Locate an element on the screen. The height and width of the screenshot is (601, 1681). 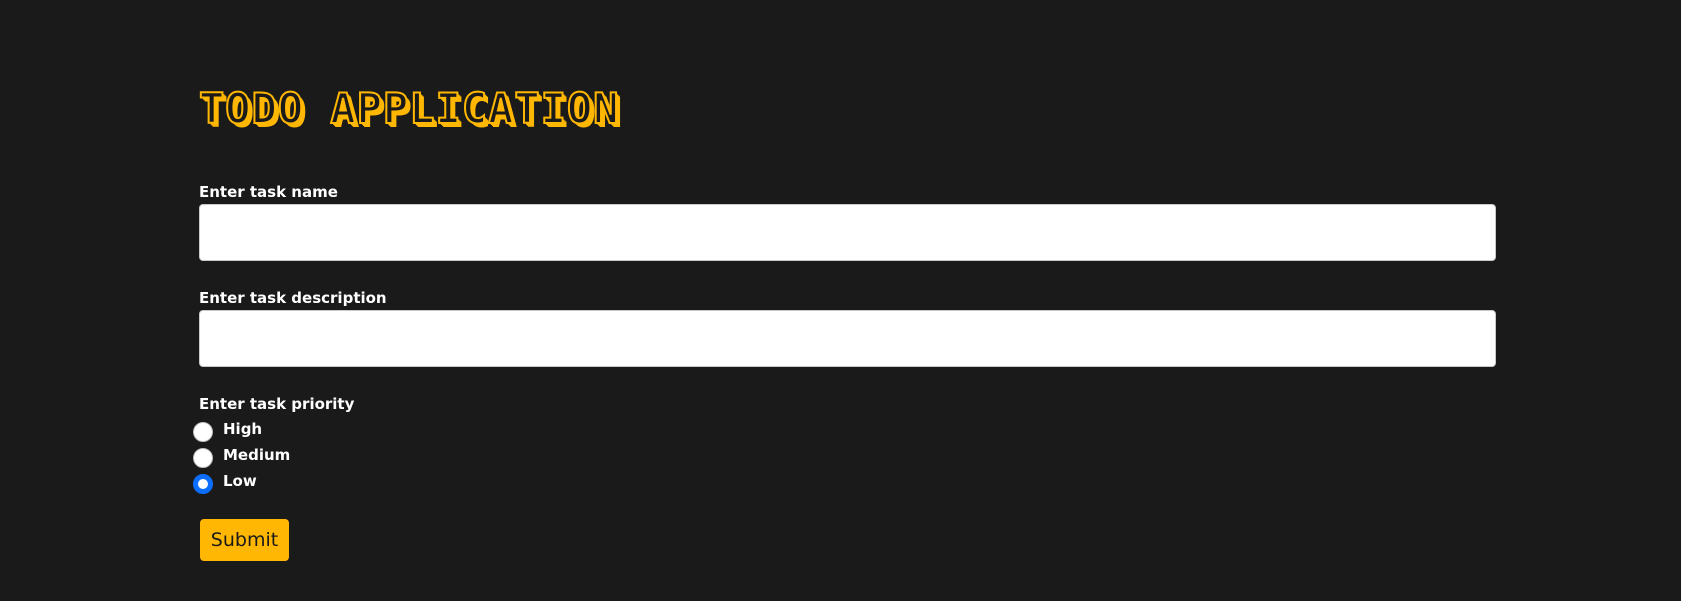
priority-option-low: Low is located at coordinates (225, 484).